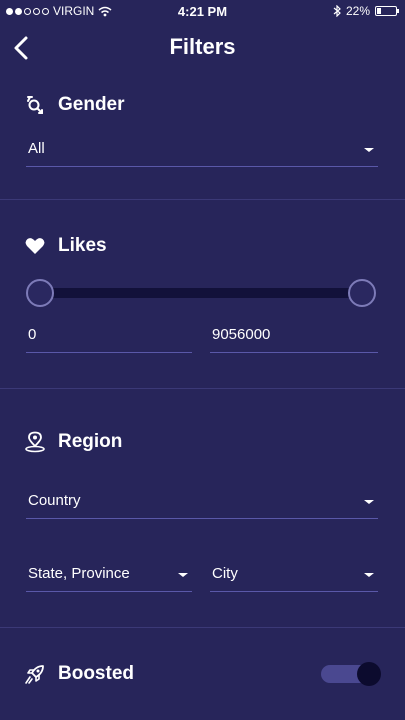 The image size is (405, 720). What do you see at coordinates (369, 674) in the screenshot?
I see `toggle-thumb` at bounding box center [369, 674].